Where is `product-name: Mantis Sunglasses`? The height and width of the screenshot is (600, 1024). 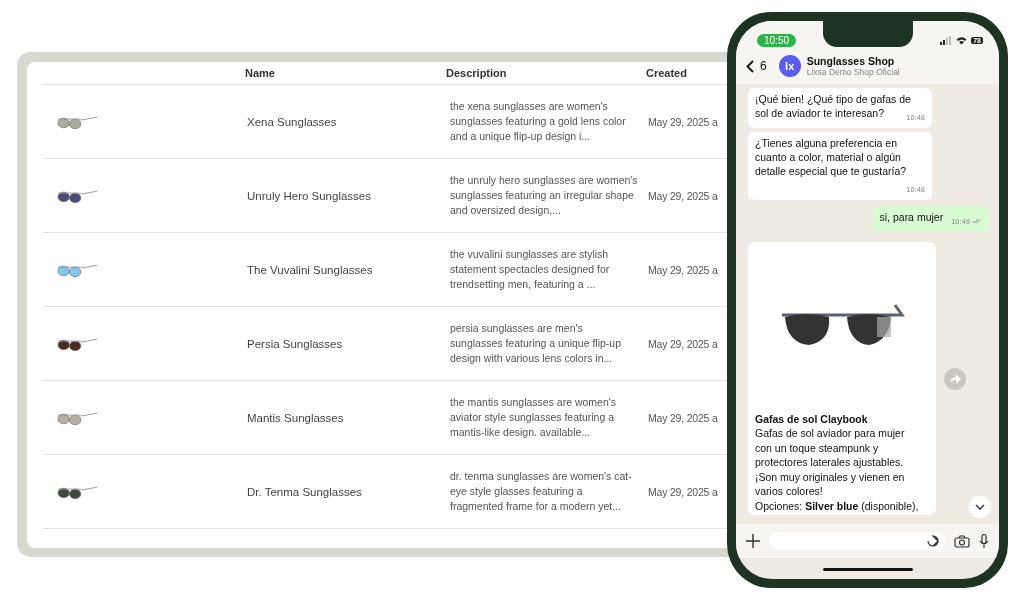 product-name: Mantis Sunglasses is located at coordinates (295, 417).